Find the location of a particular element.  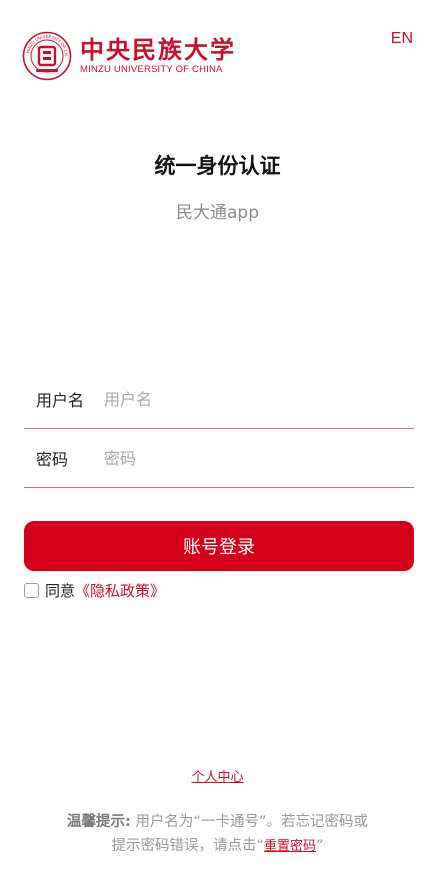

reset-password-link: 重置密码 is located at coordinates (290, 846).